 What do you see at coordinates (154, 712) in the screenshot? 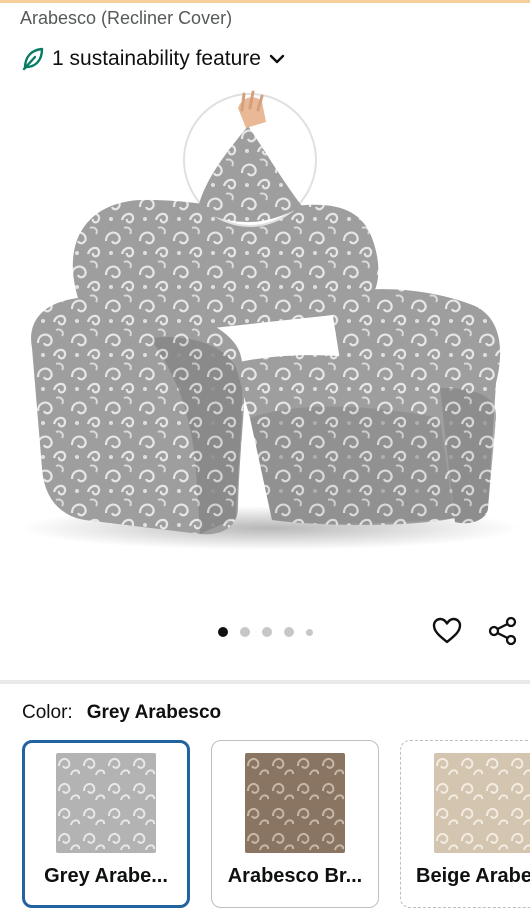
I see `selected-color-value: Grey Arabesco` at bounding box center [154, 712].